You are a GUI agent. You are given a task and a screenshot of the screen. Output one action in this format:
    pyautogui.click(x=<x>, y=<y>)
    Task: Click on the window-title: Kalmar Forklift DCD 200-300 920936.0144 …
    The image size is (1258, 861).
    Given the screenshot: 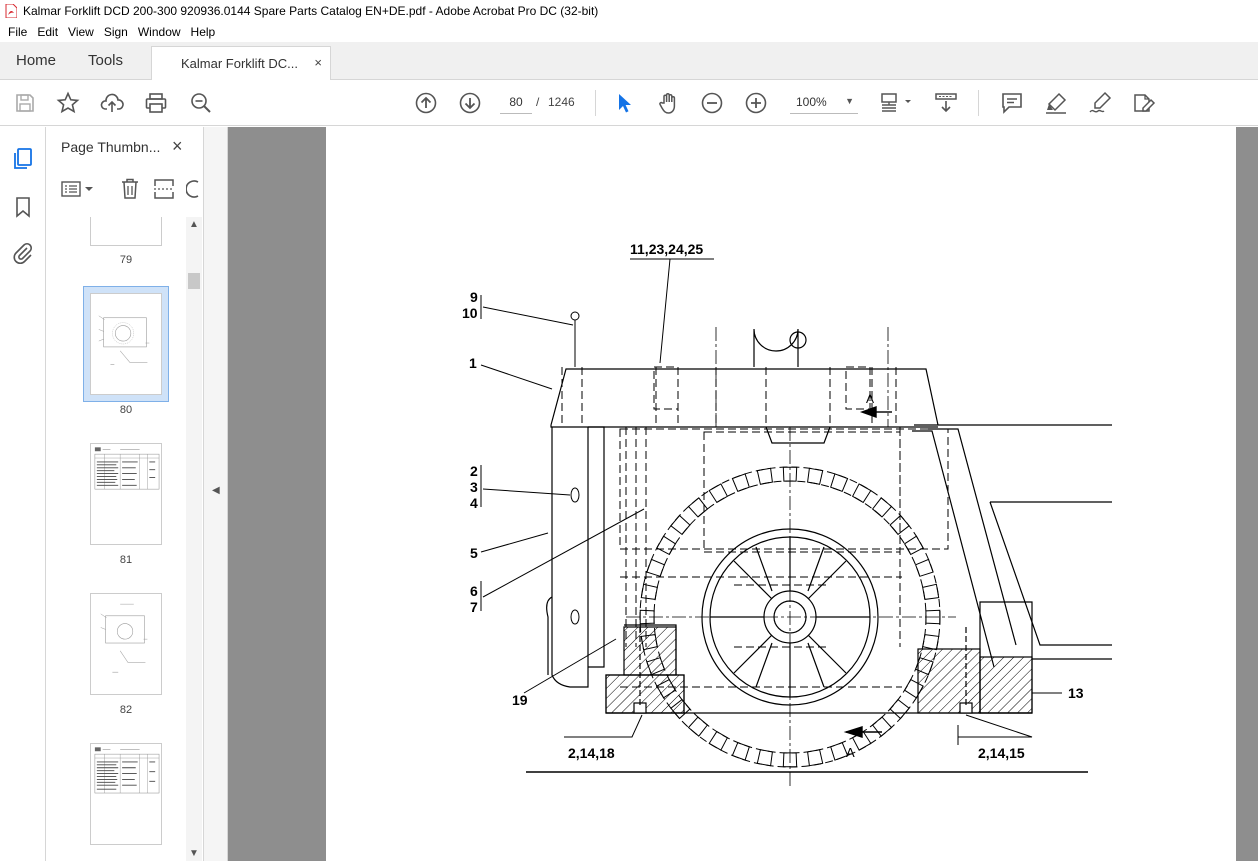 What is the action you would take?
    pyautogui.click(x=311, y=11)
    